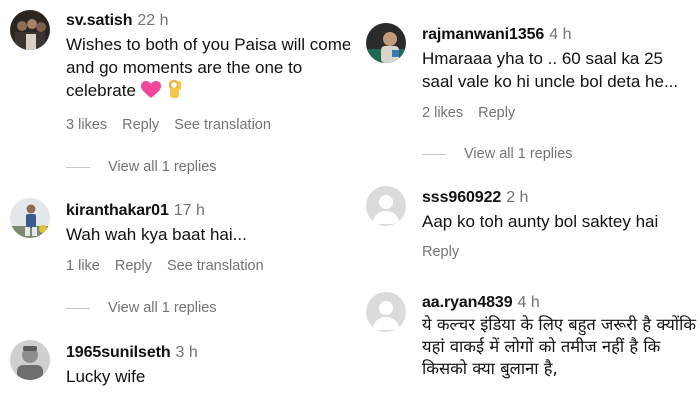  What do you see at coordinates (540, 221) in the screenshot?
I see `comment-text: Aap ko toh aunty bol saktey hai` at bounding box center [540, 221].